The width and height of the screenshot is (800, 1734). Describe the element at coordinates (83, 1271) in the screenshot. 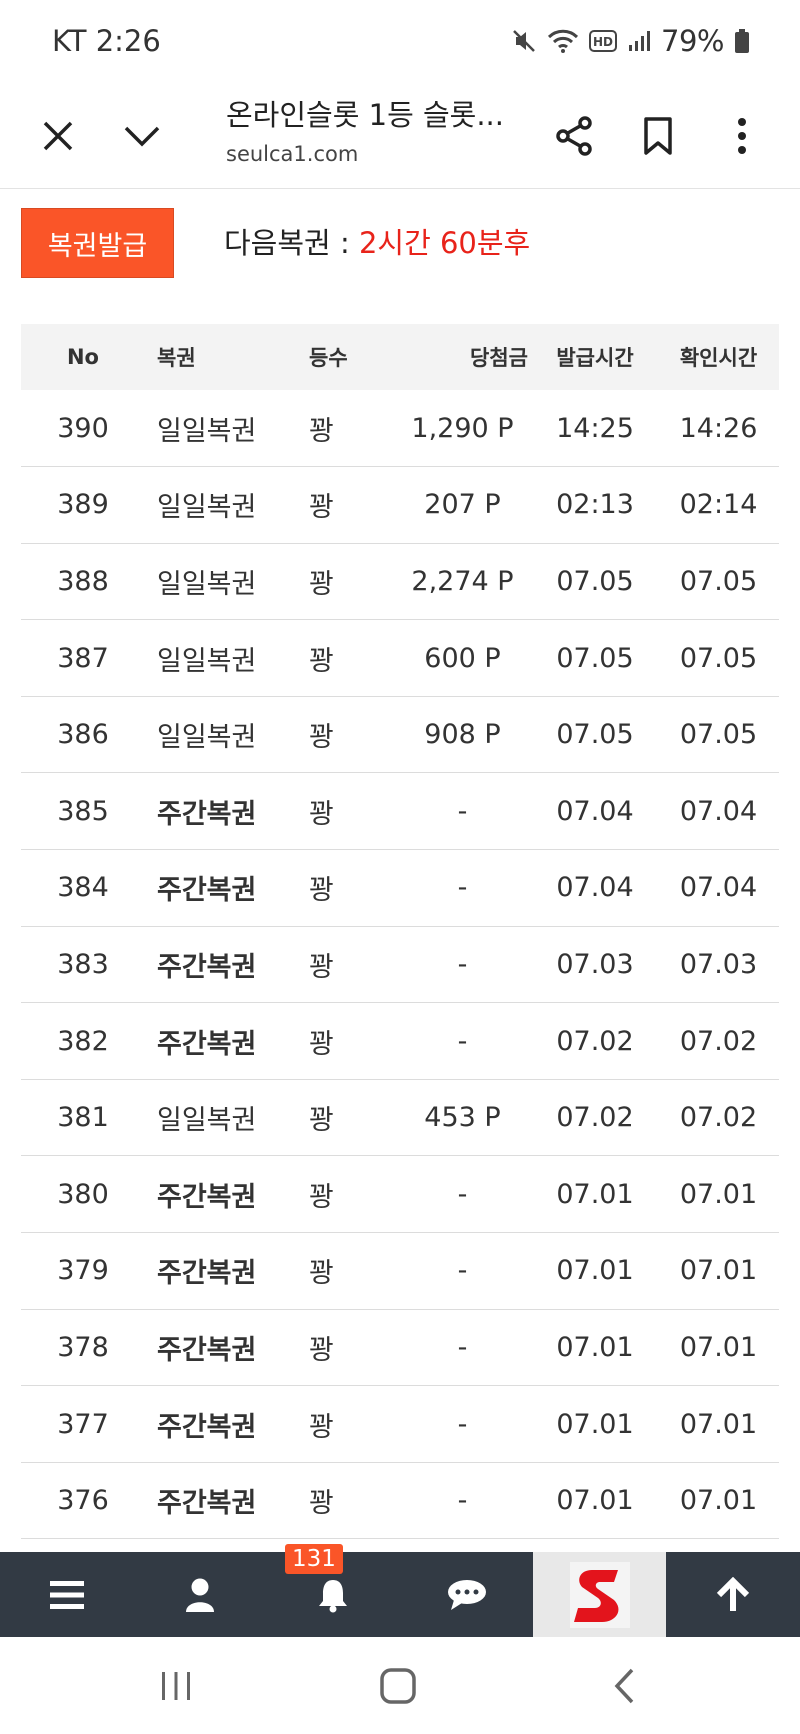

I see `cell-no: 379` at that location.